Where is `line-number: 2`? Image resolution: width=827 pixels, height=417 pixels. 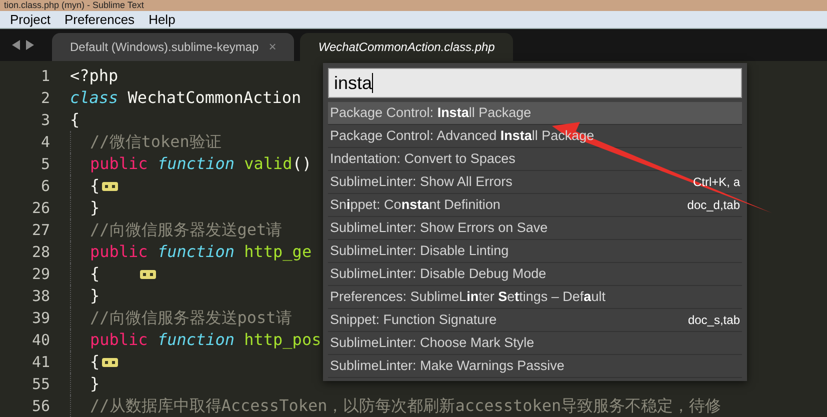
line-number: 2 is located at coordinates (45, 98).